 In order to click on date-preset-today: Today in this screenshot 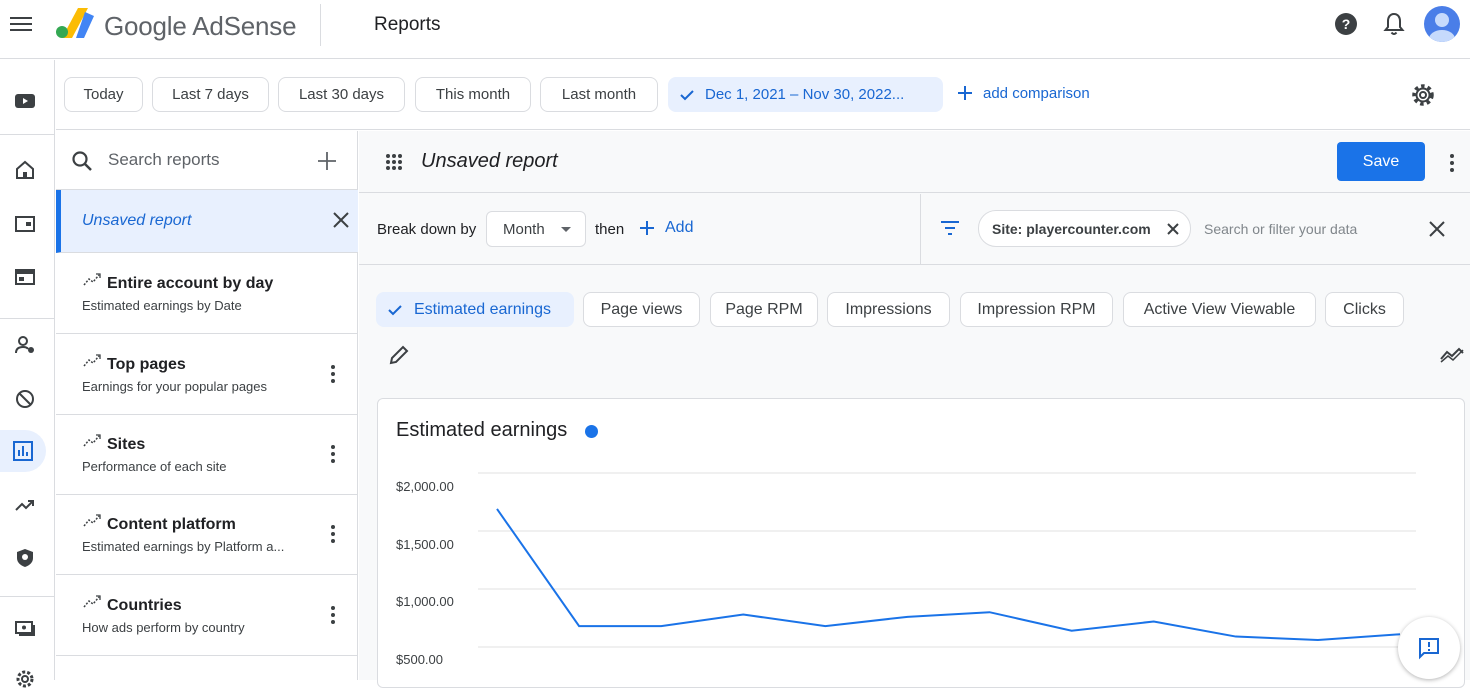, I will do `click(103, 94)`.